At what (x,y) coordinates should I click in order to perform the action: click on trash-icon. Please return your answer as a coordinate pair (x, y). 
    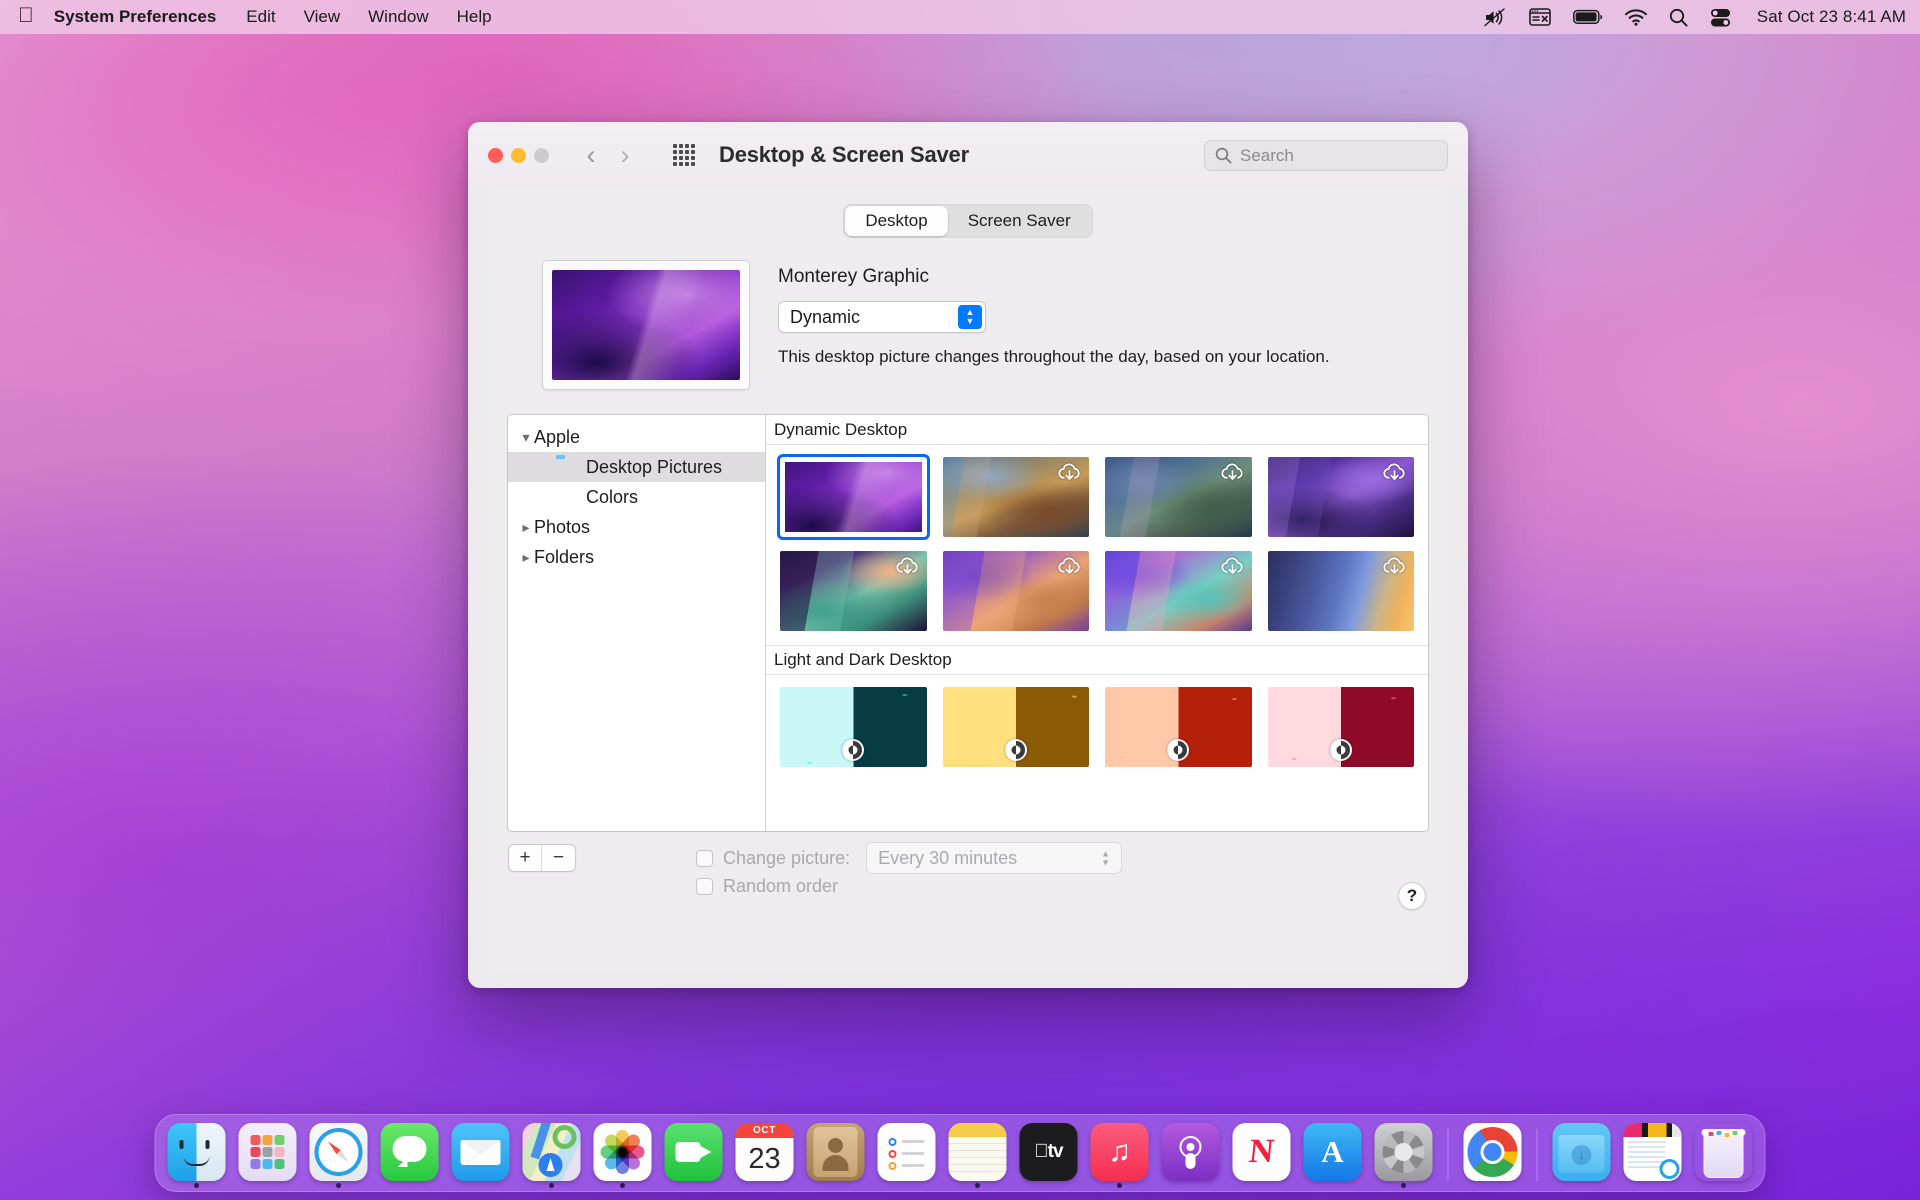
    Looking at the image, I should click on (1724, 1152).